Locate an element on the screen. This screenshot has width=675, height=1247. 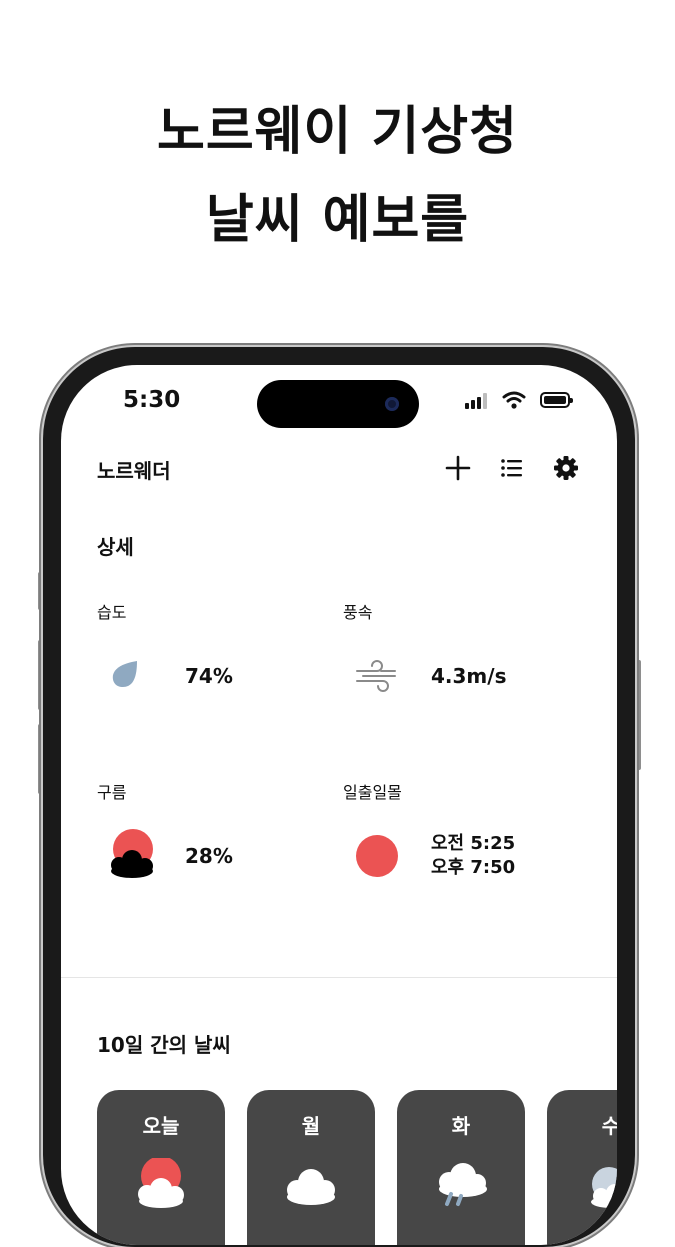
forecast-card-list: 오늘 월 화 수 is located at coordinates (357, 1167).